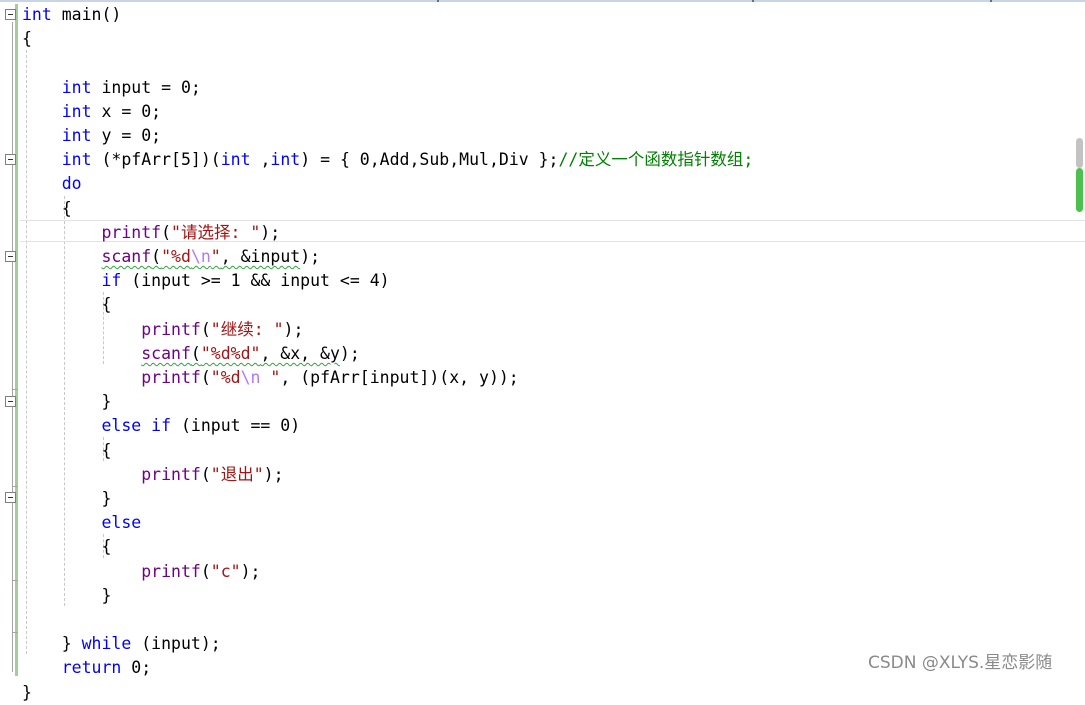 Image resolution: width=1085 pixels, height=705 pixels. I want to click on code-line: printf("退出");, so click(152, 475).